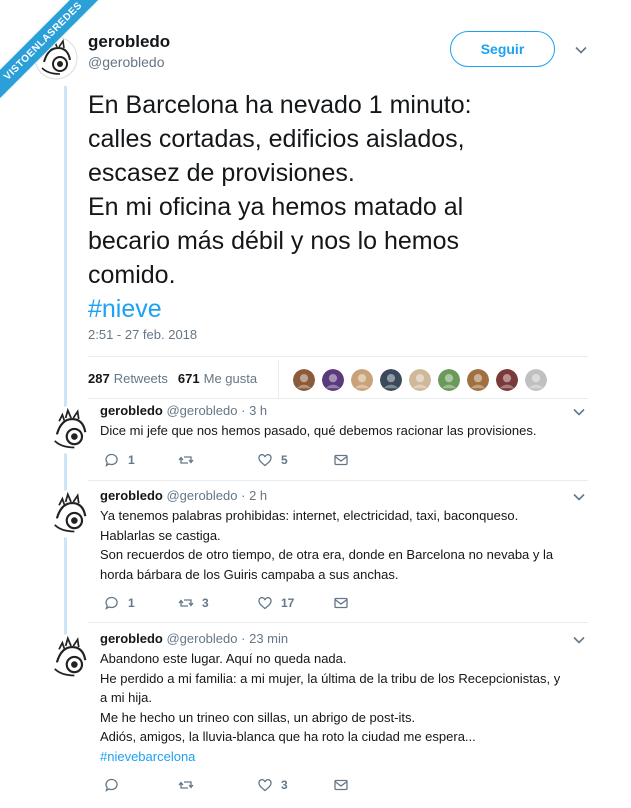  I want to click on retweets-stat: 287 Retweets, so click(128, 378).